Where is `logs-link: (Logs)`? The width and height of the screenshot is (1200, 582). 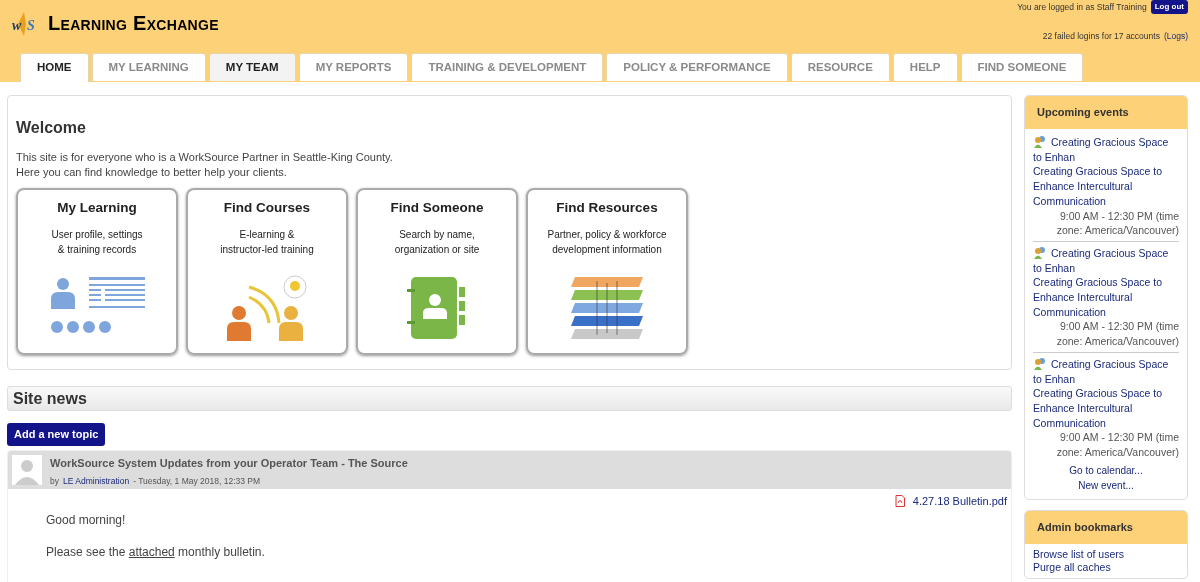 logs-link: (Logs) is located at coordinates (1175, 36).